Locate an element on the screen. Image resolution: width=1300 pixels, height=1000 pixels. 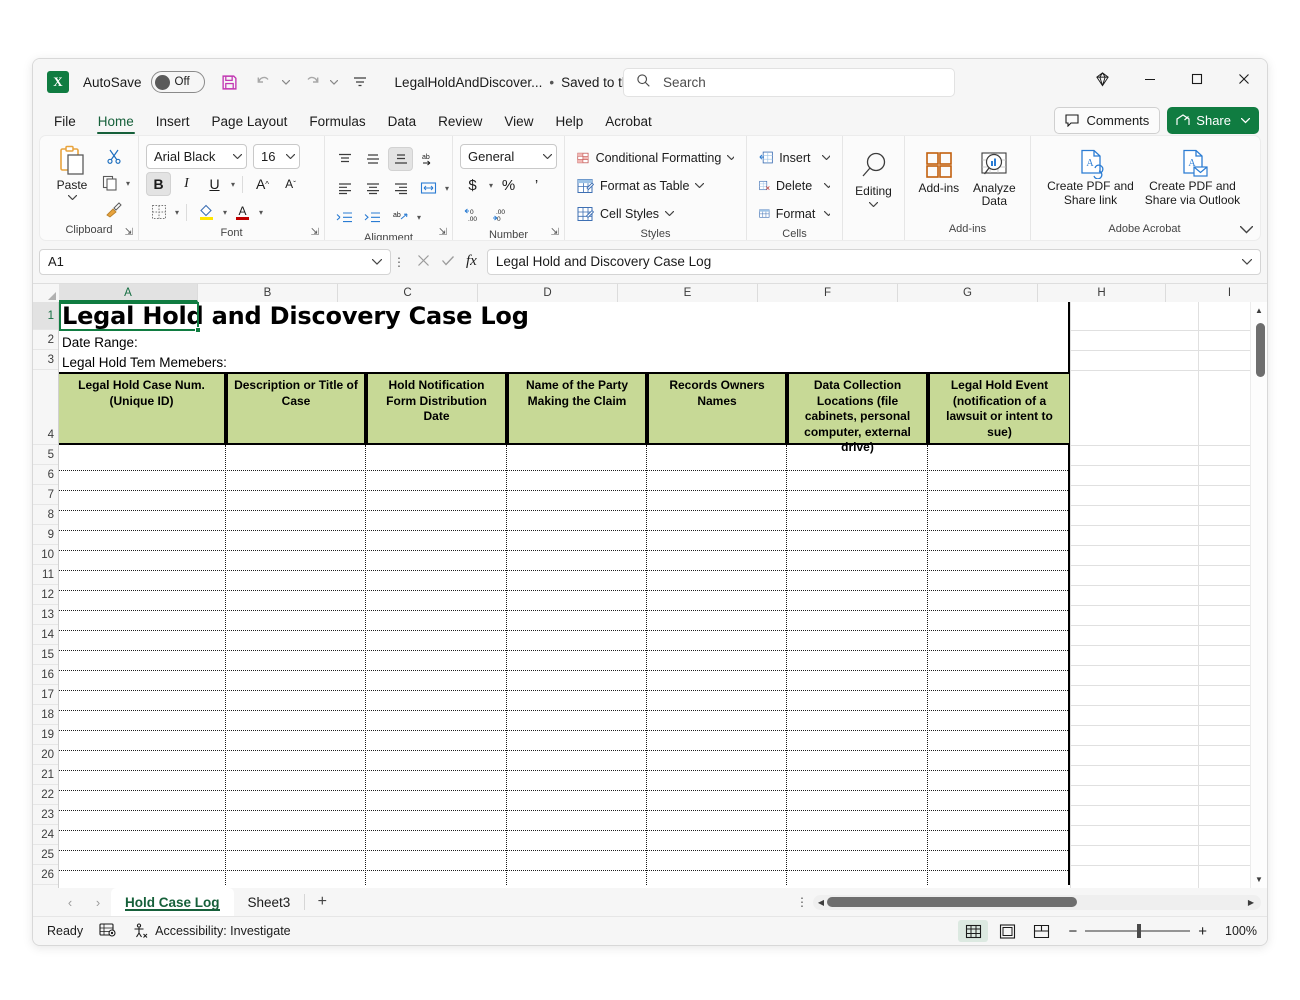
number-dialog-launcher: ⇲ is located at coordinates (555, 232).